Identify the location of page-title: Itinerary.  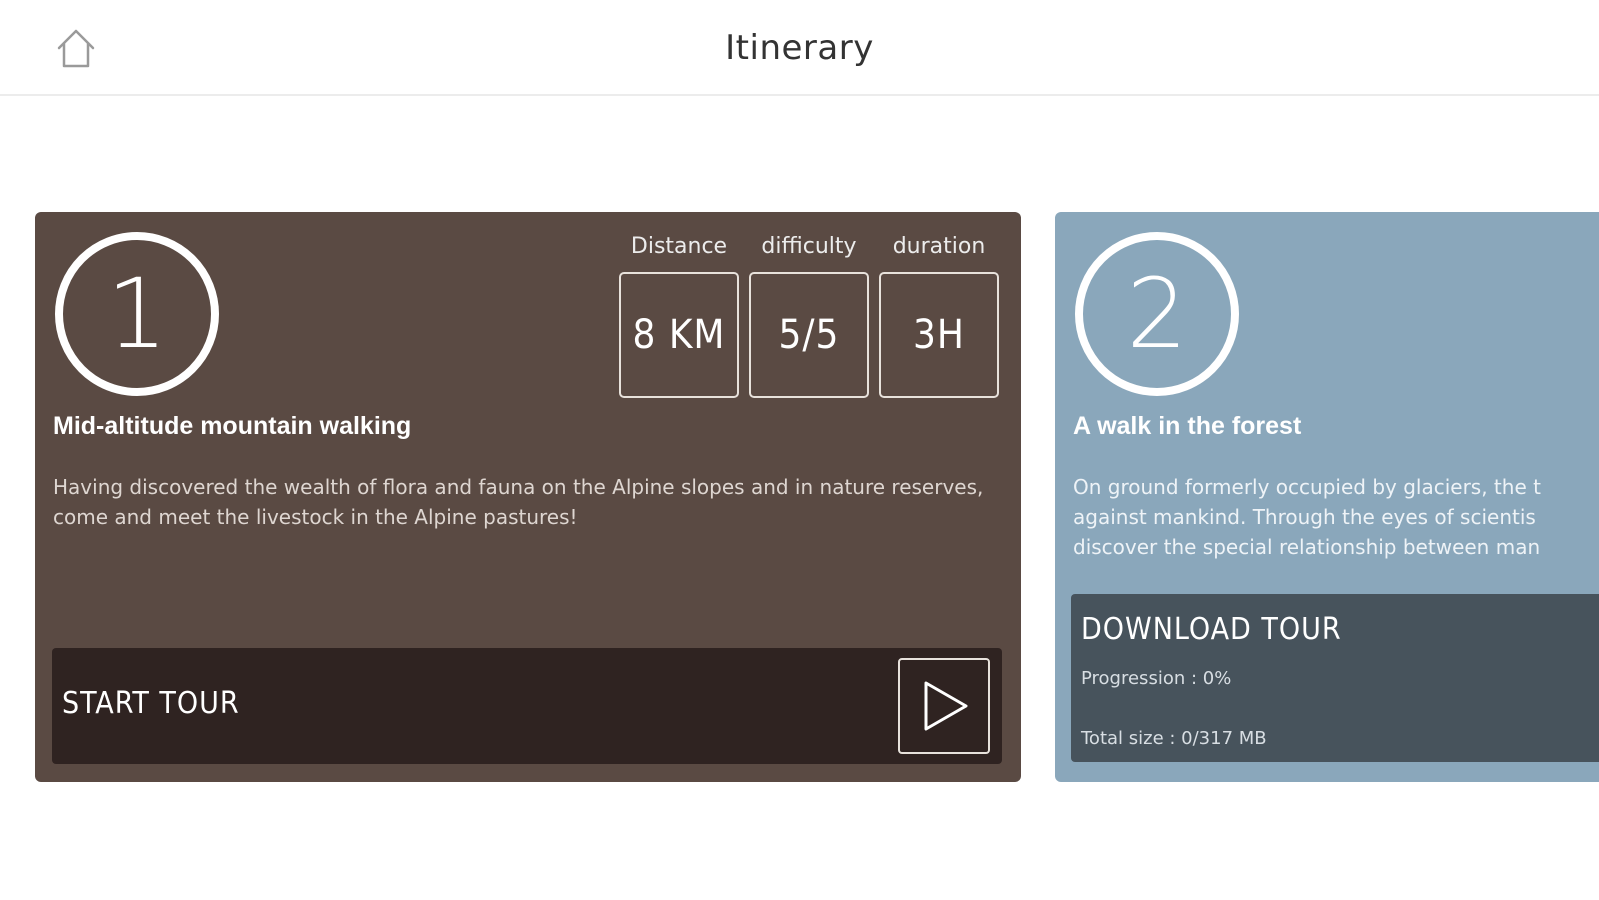
(799, 48).